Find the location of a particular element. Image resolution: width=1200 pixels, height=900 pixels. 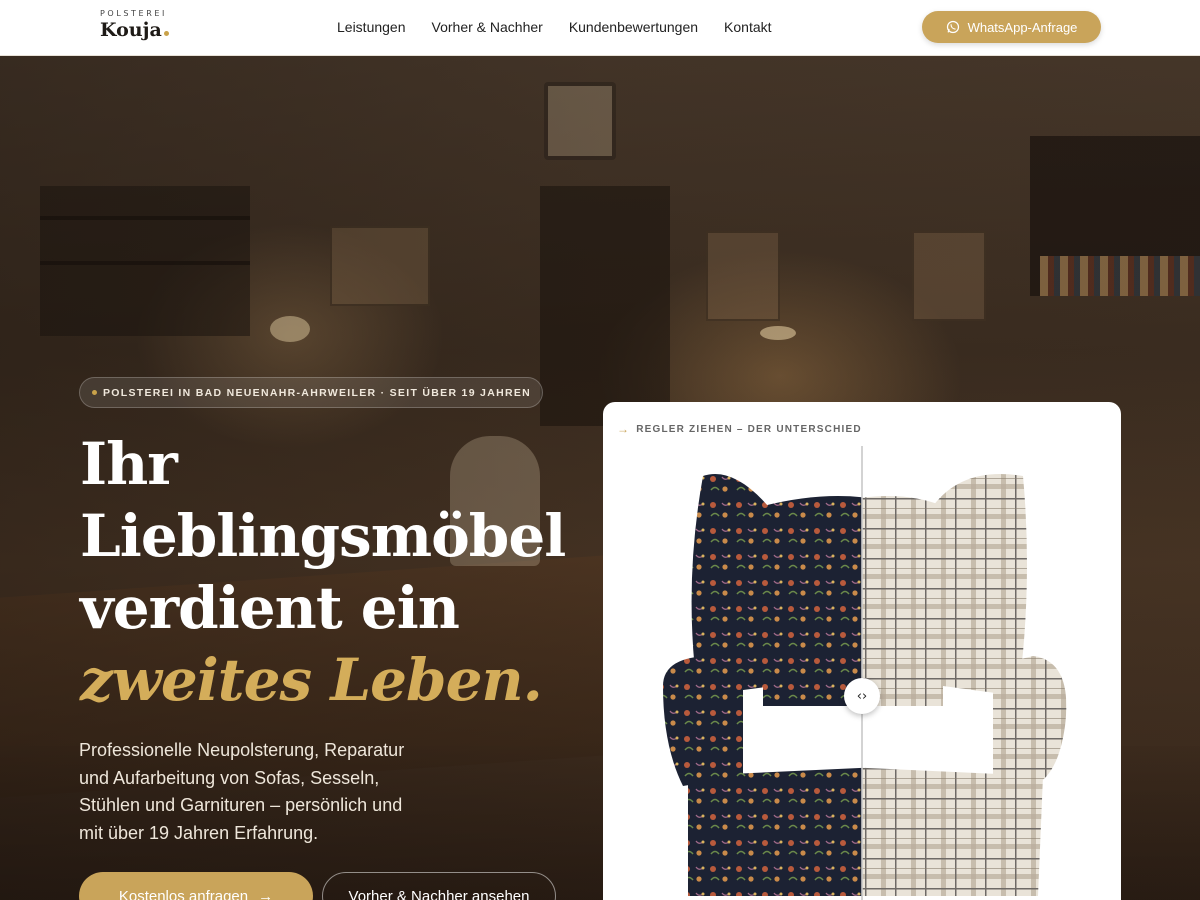

before-after-button: Vorher & Nachher ansehen is located at coordinates (439, 886).